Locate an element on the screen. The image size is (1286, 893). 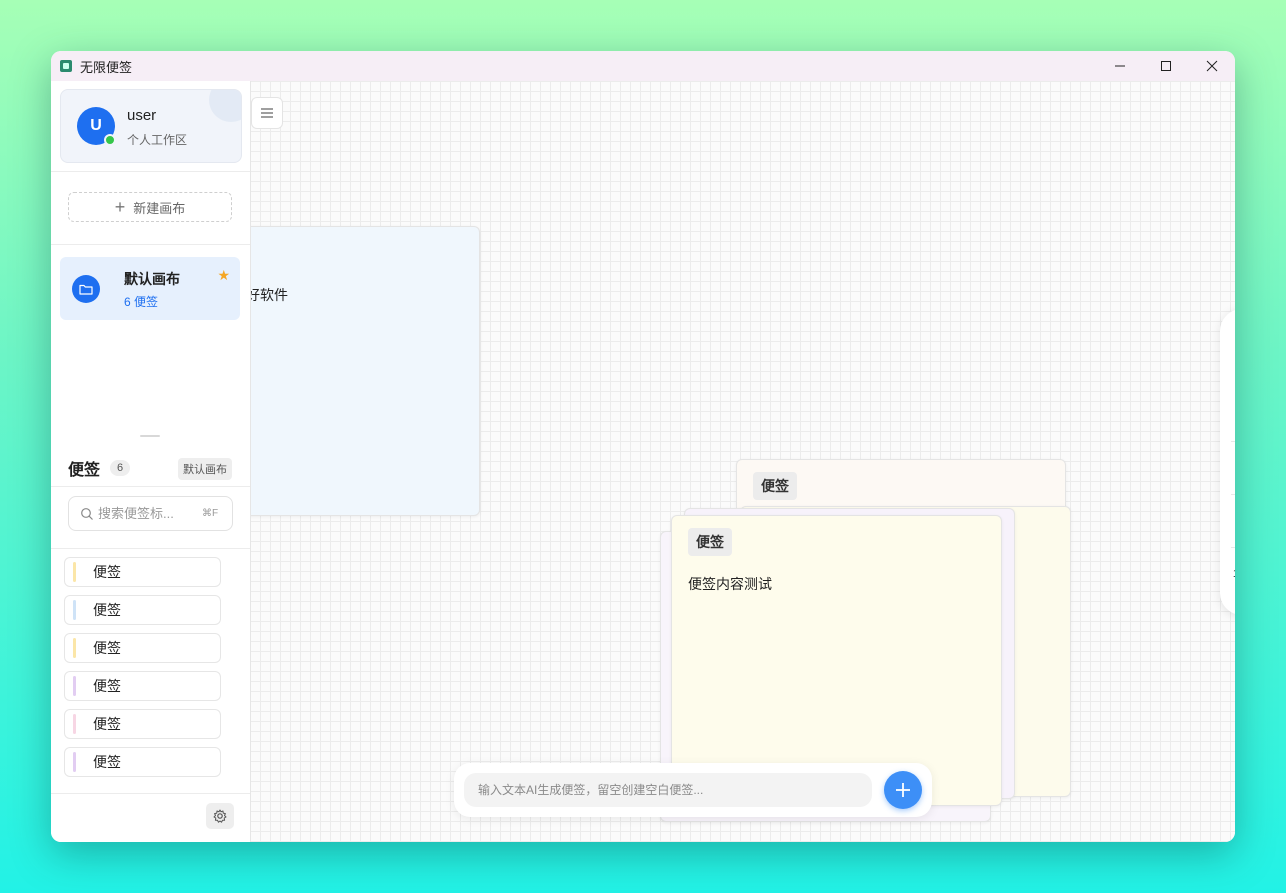
notes-count-badge: 6 is located at coordinates (120, 468).